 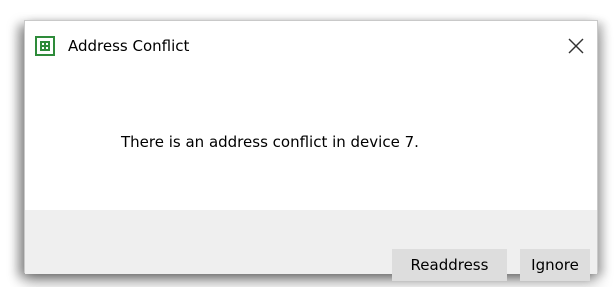 What do you see at coordinates (449, 265) in the screenshot?
I see `readdress-button: Readdress` at bounding box center [449, 265].